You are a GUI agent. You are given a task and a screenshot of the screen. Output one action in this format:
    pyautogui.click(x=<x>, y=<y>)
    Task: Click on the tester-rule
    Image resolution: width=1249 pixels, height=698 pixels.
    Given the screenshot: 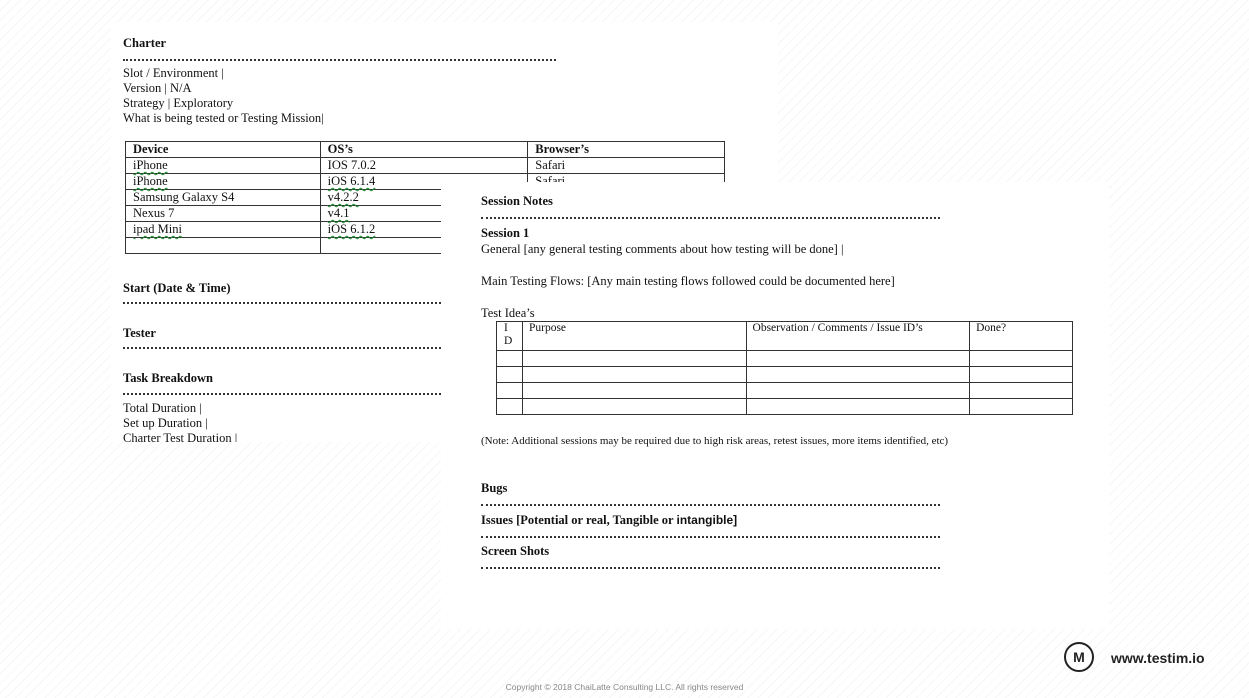 What is the action you would take?
    pyautogui.click(x=282, y=348)
    